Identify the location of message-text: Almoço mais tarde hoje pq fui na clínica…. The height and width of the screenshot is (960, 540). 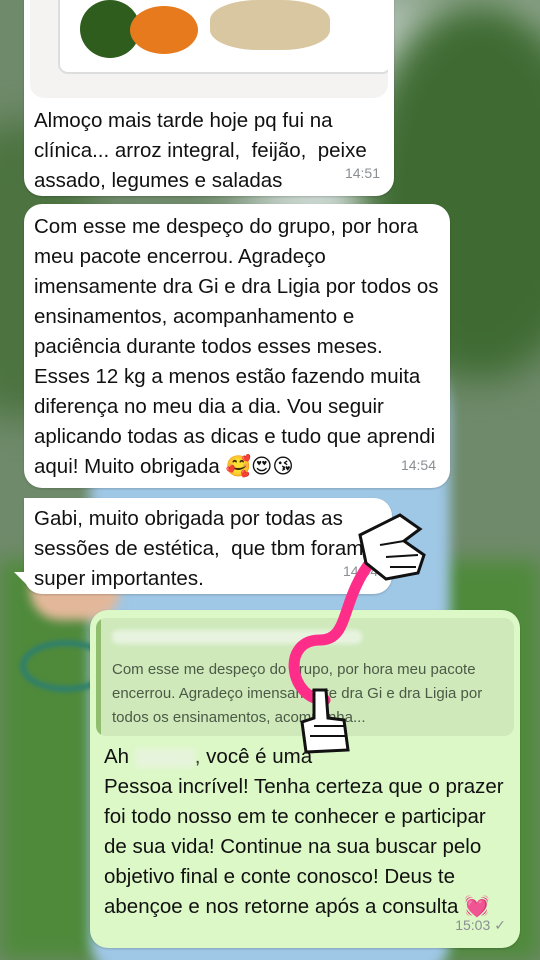
(203, 150).